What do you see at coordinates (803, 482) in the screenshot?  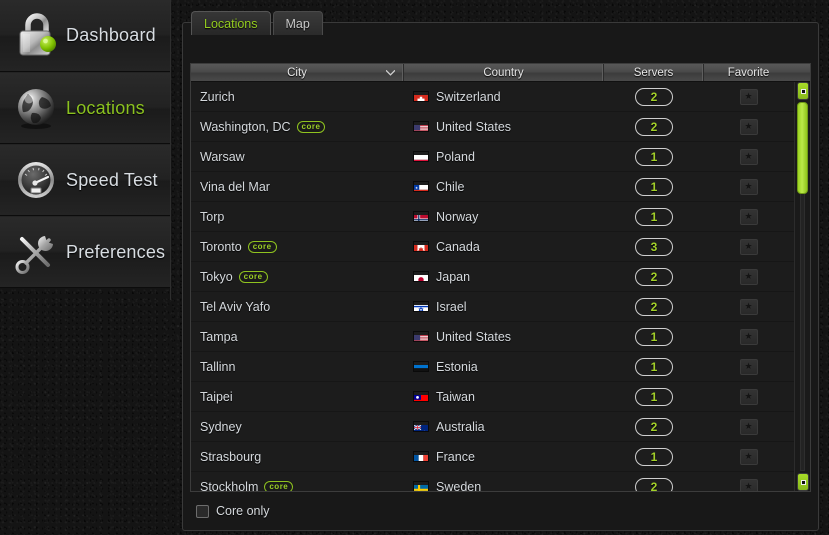 I see `scroll-down-arrow-icon` at bounding box center [803, 482].